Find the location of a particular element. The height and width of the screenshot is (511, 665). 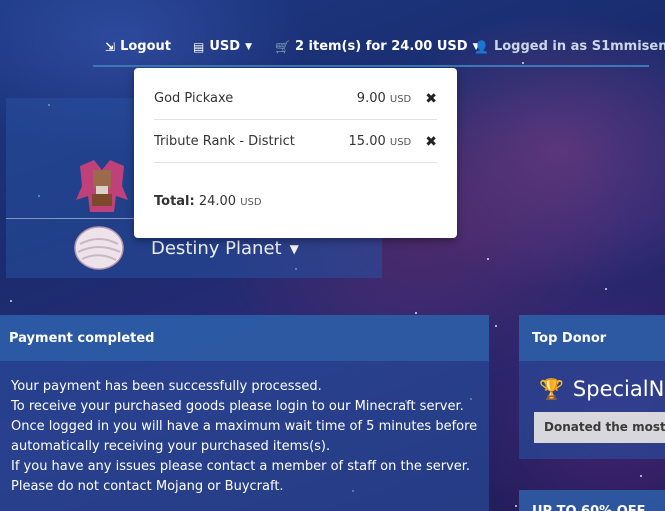

logout-link: ⇲ Logout is located at coordinates (138, 46).